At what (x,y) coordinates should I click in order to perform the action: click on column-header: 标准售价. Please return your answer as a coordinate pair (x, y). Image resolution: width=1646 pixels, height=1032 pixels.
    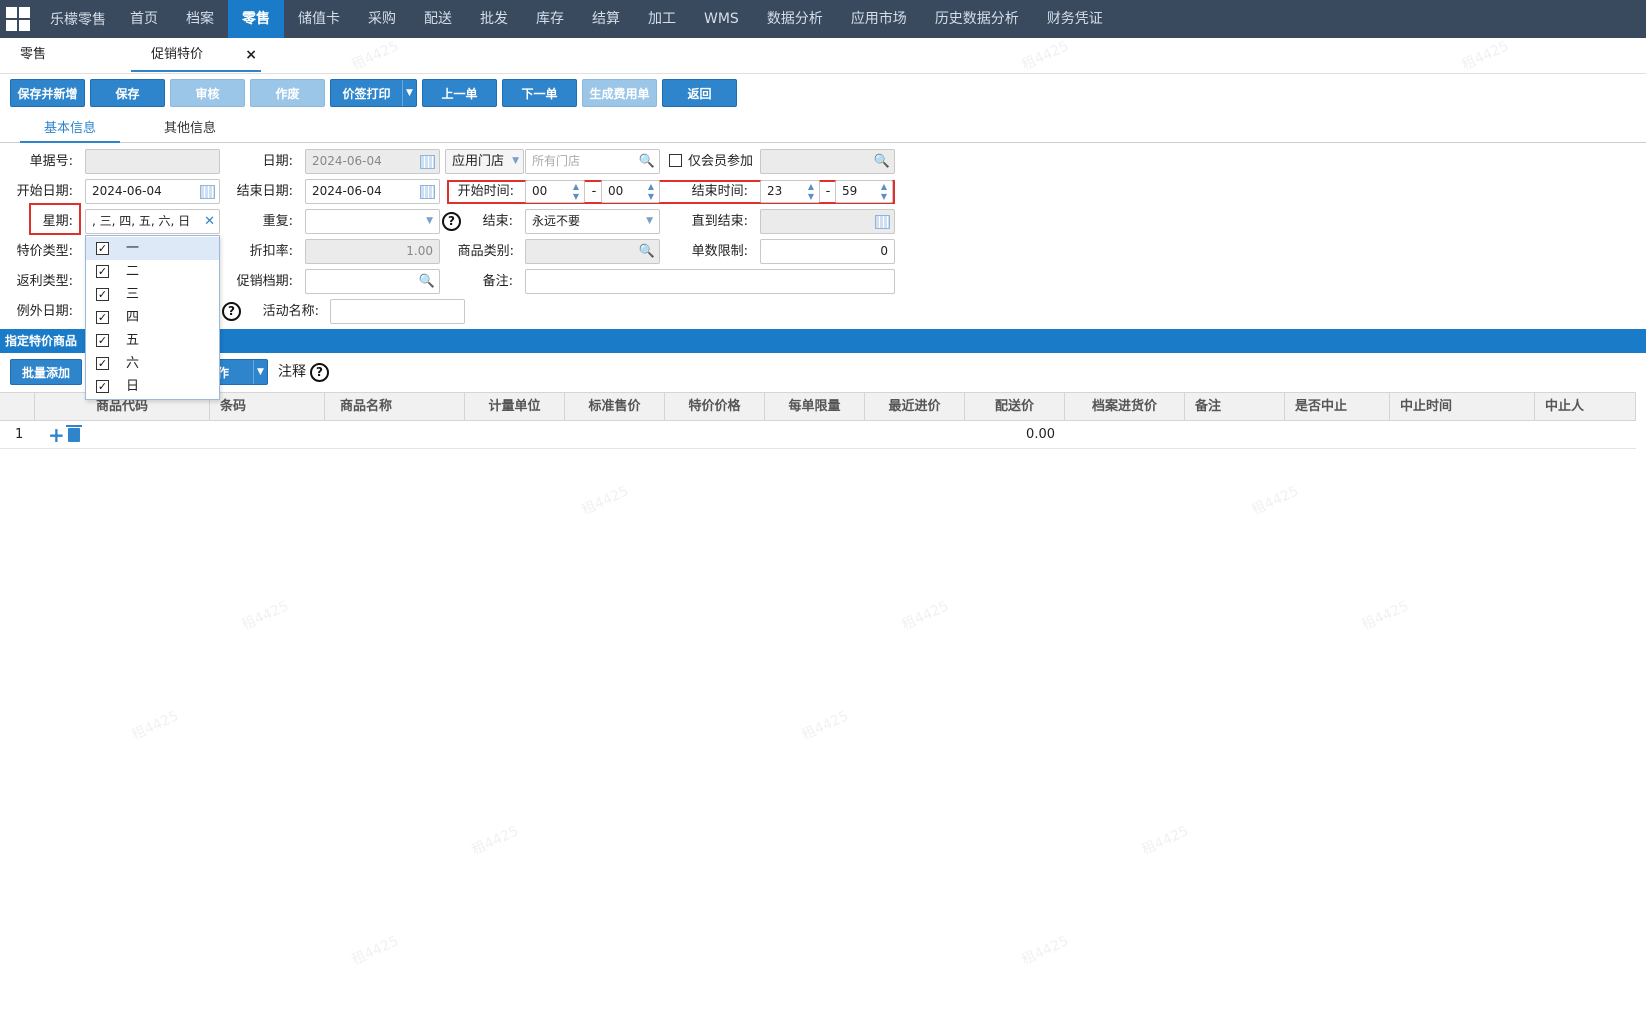
    Looking at the image, I should click on (615, 406).